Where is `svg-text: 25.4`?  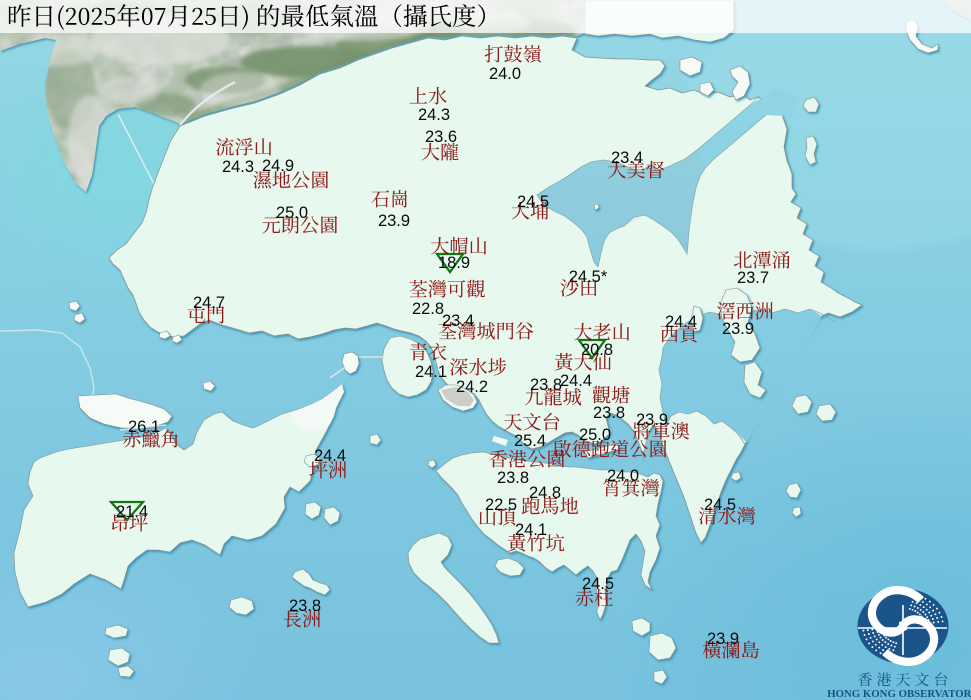
svg-text: 25.4 is located at coordinates (530, 441).